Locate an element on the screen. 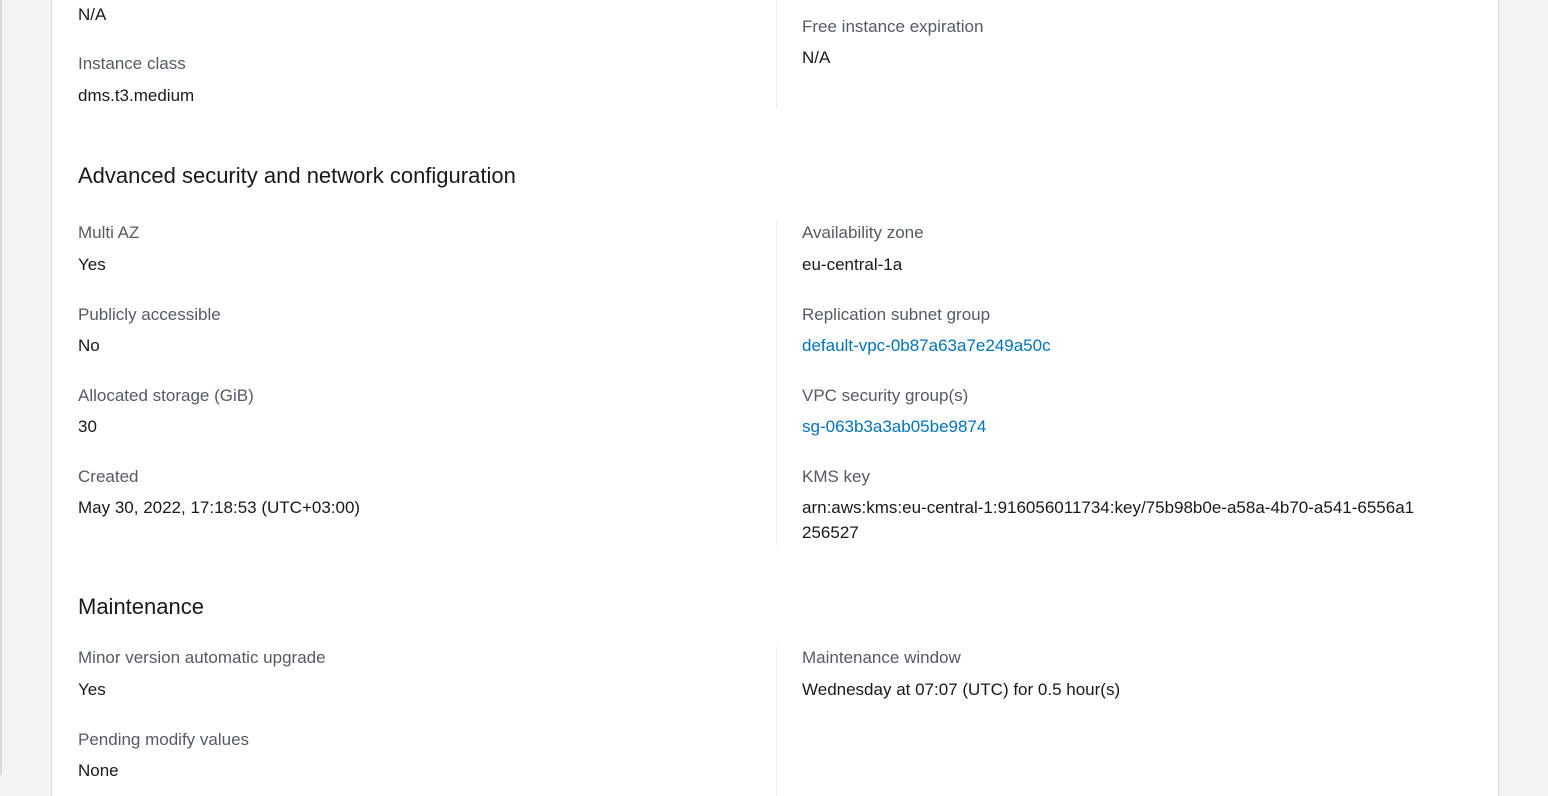 The image size is (1548, 796). publicly-accessible-label: Publicly accessible is located at coordinates (149, 314).